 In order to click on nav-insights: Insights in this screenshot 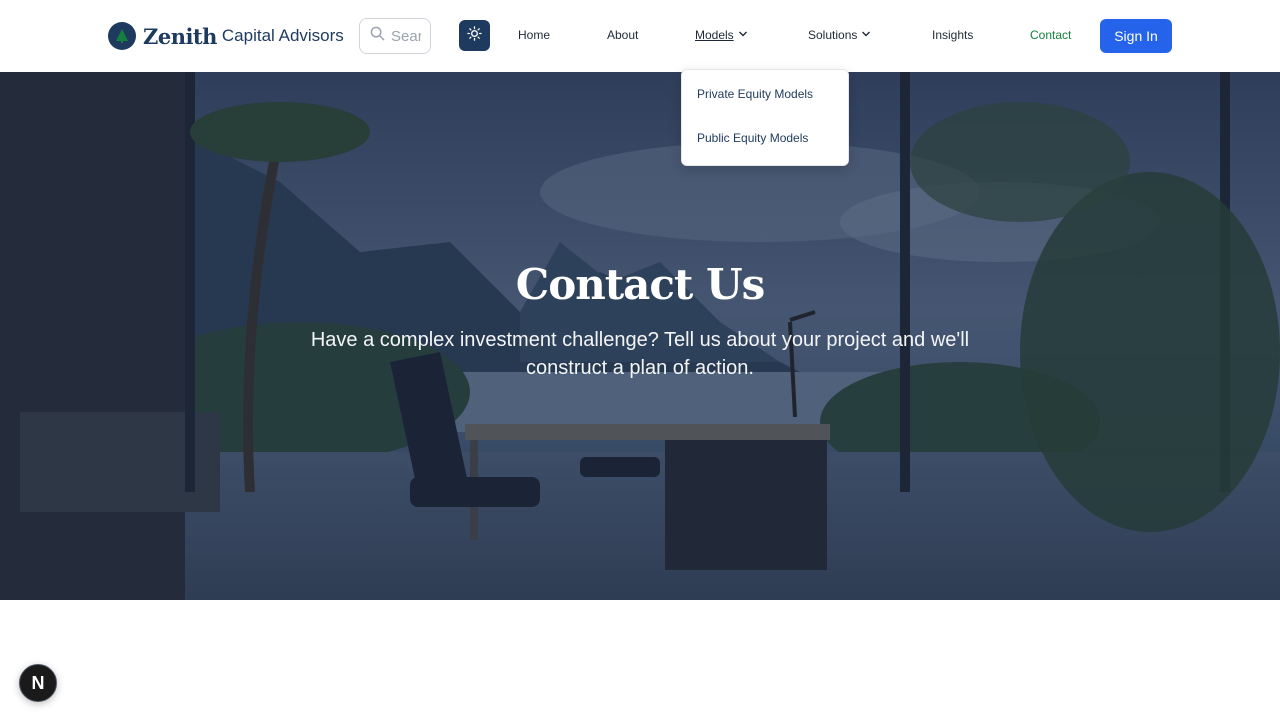, I will do `click(952, 35)`.